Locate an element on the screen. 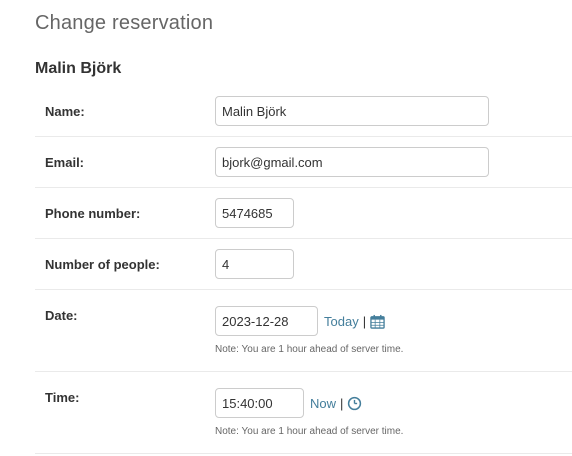 The width and height of the screenshot is (572, 456). phone-row: Phone number: is located at coordinates (303, 213).